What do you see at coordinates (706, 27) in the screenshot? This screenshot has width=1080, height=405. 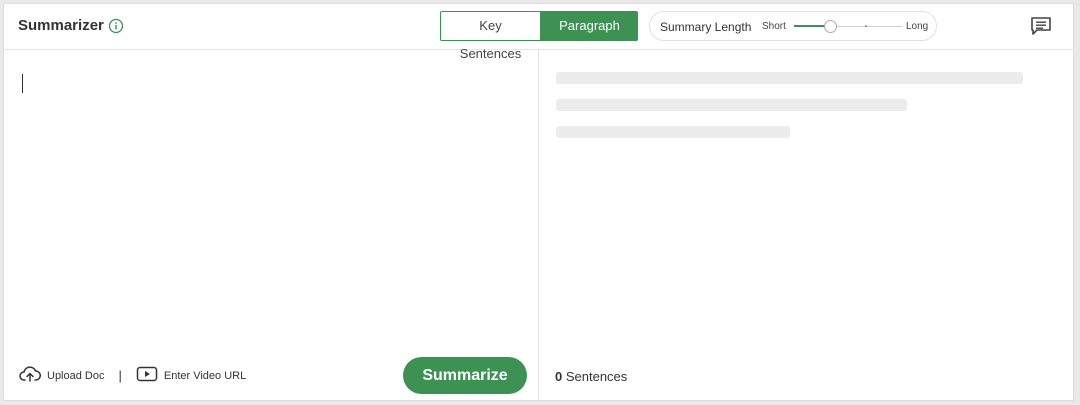 I see `summary-length-label: Summary Length` at bounding box center [706, 27].